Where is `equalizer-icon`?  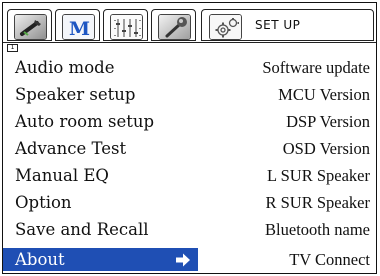 equalizer-icon is located at coordinates (126, 27).